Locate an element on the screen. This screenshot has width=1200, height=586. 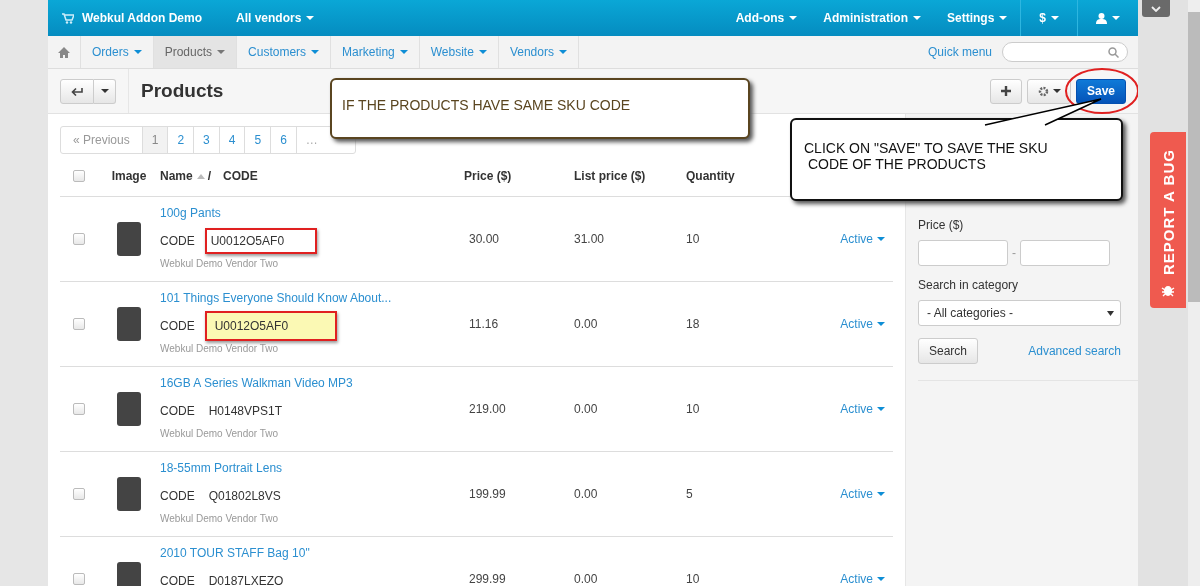
plus-icon is located at coordinates (1006, 91).